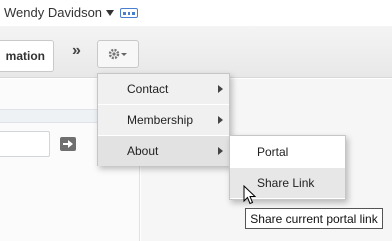  I want to click on settings-button, so click(118, 54).